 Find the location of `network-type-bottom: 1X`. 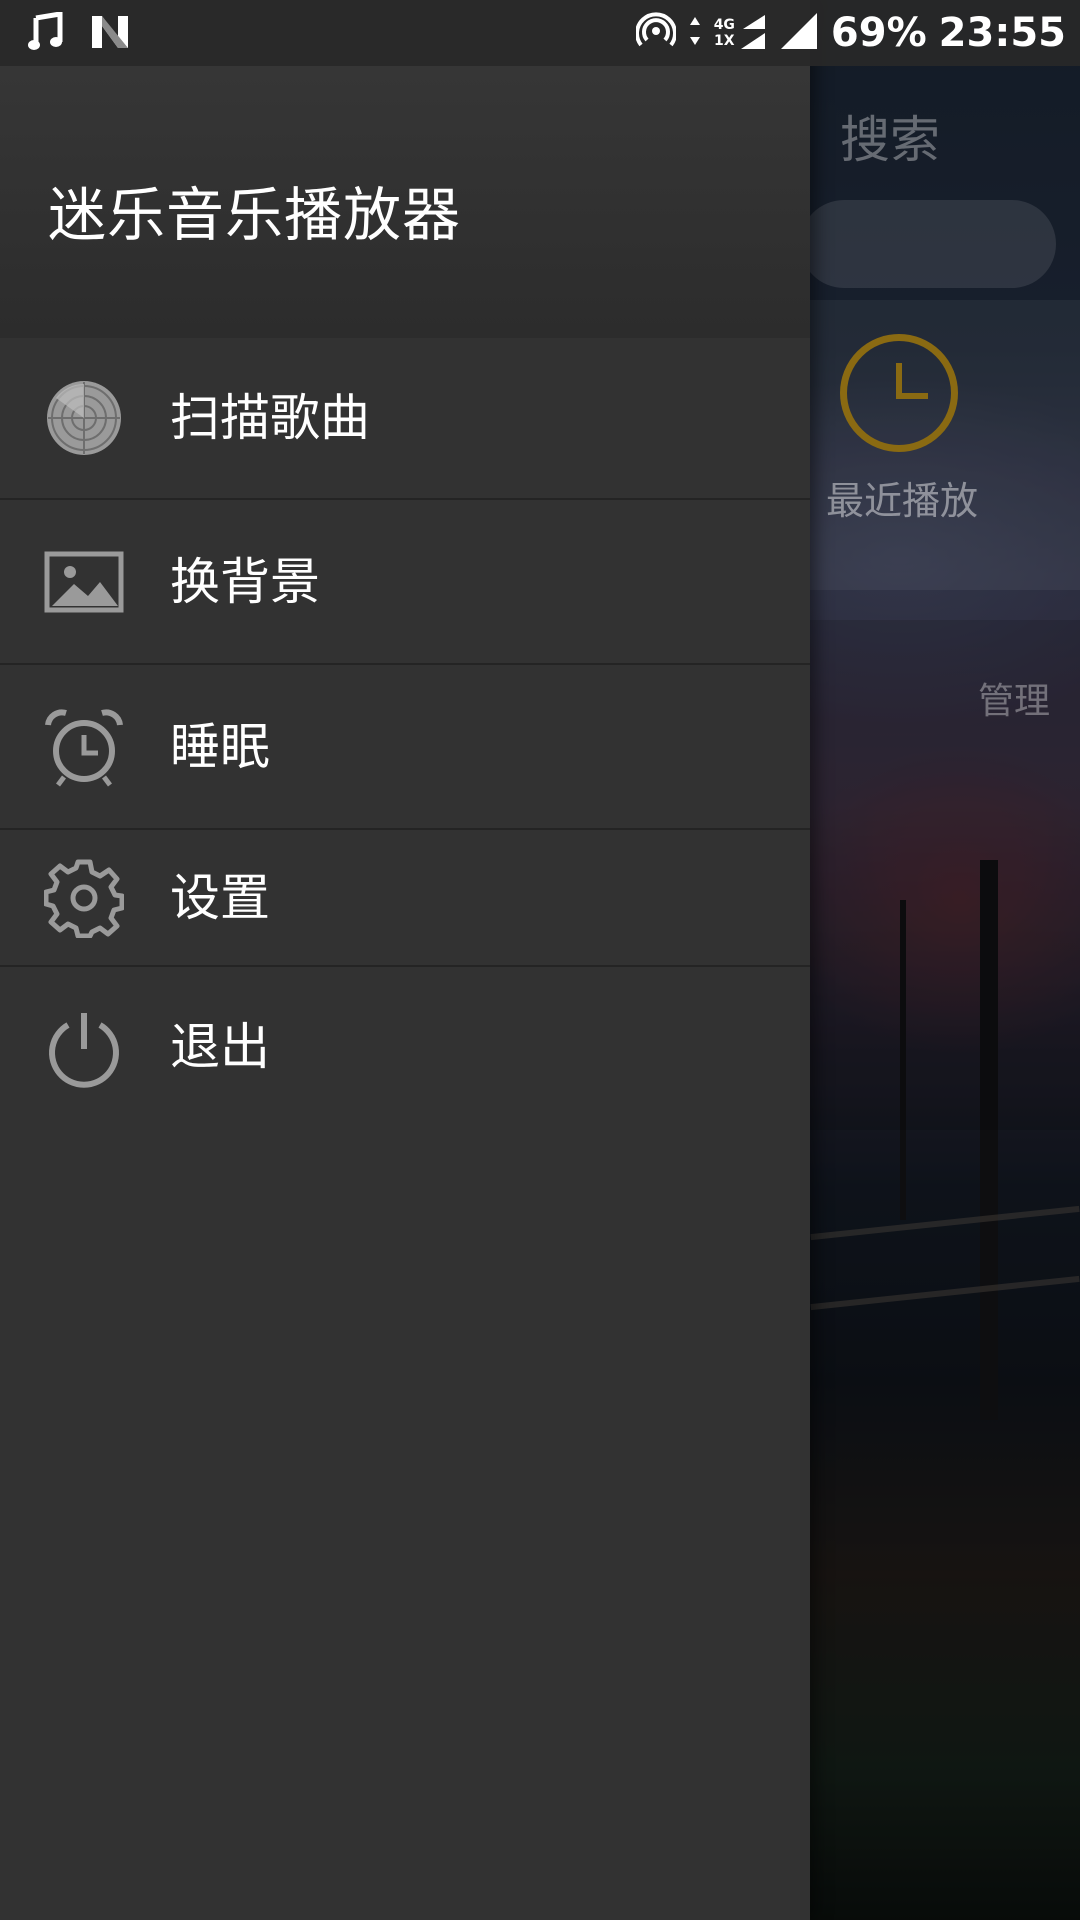

network-type-bottom: 1X is located at coordinates (724, 41).